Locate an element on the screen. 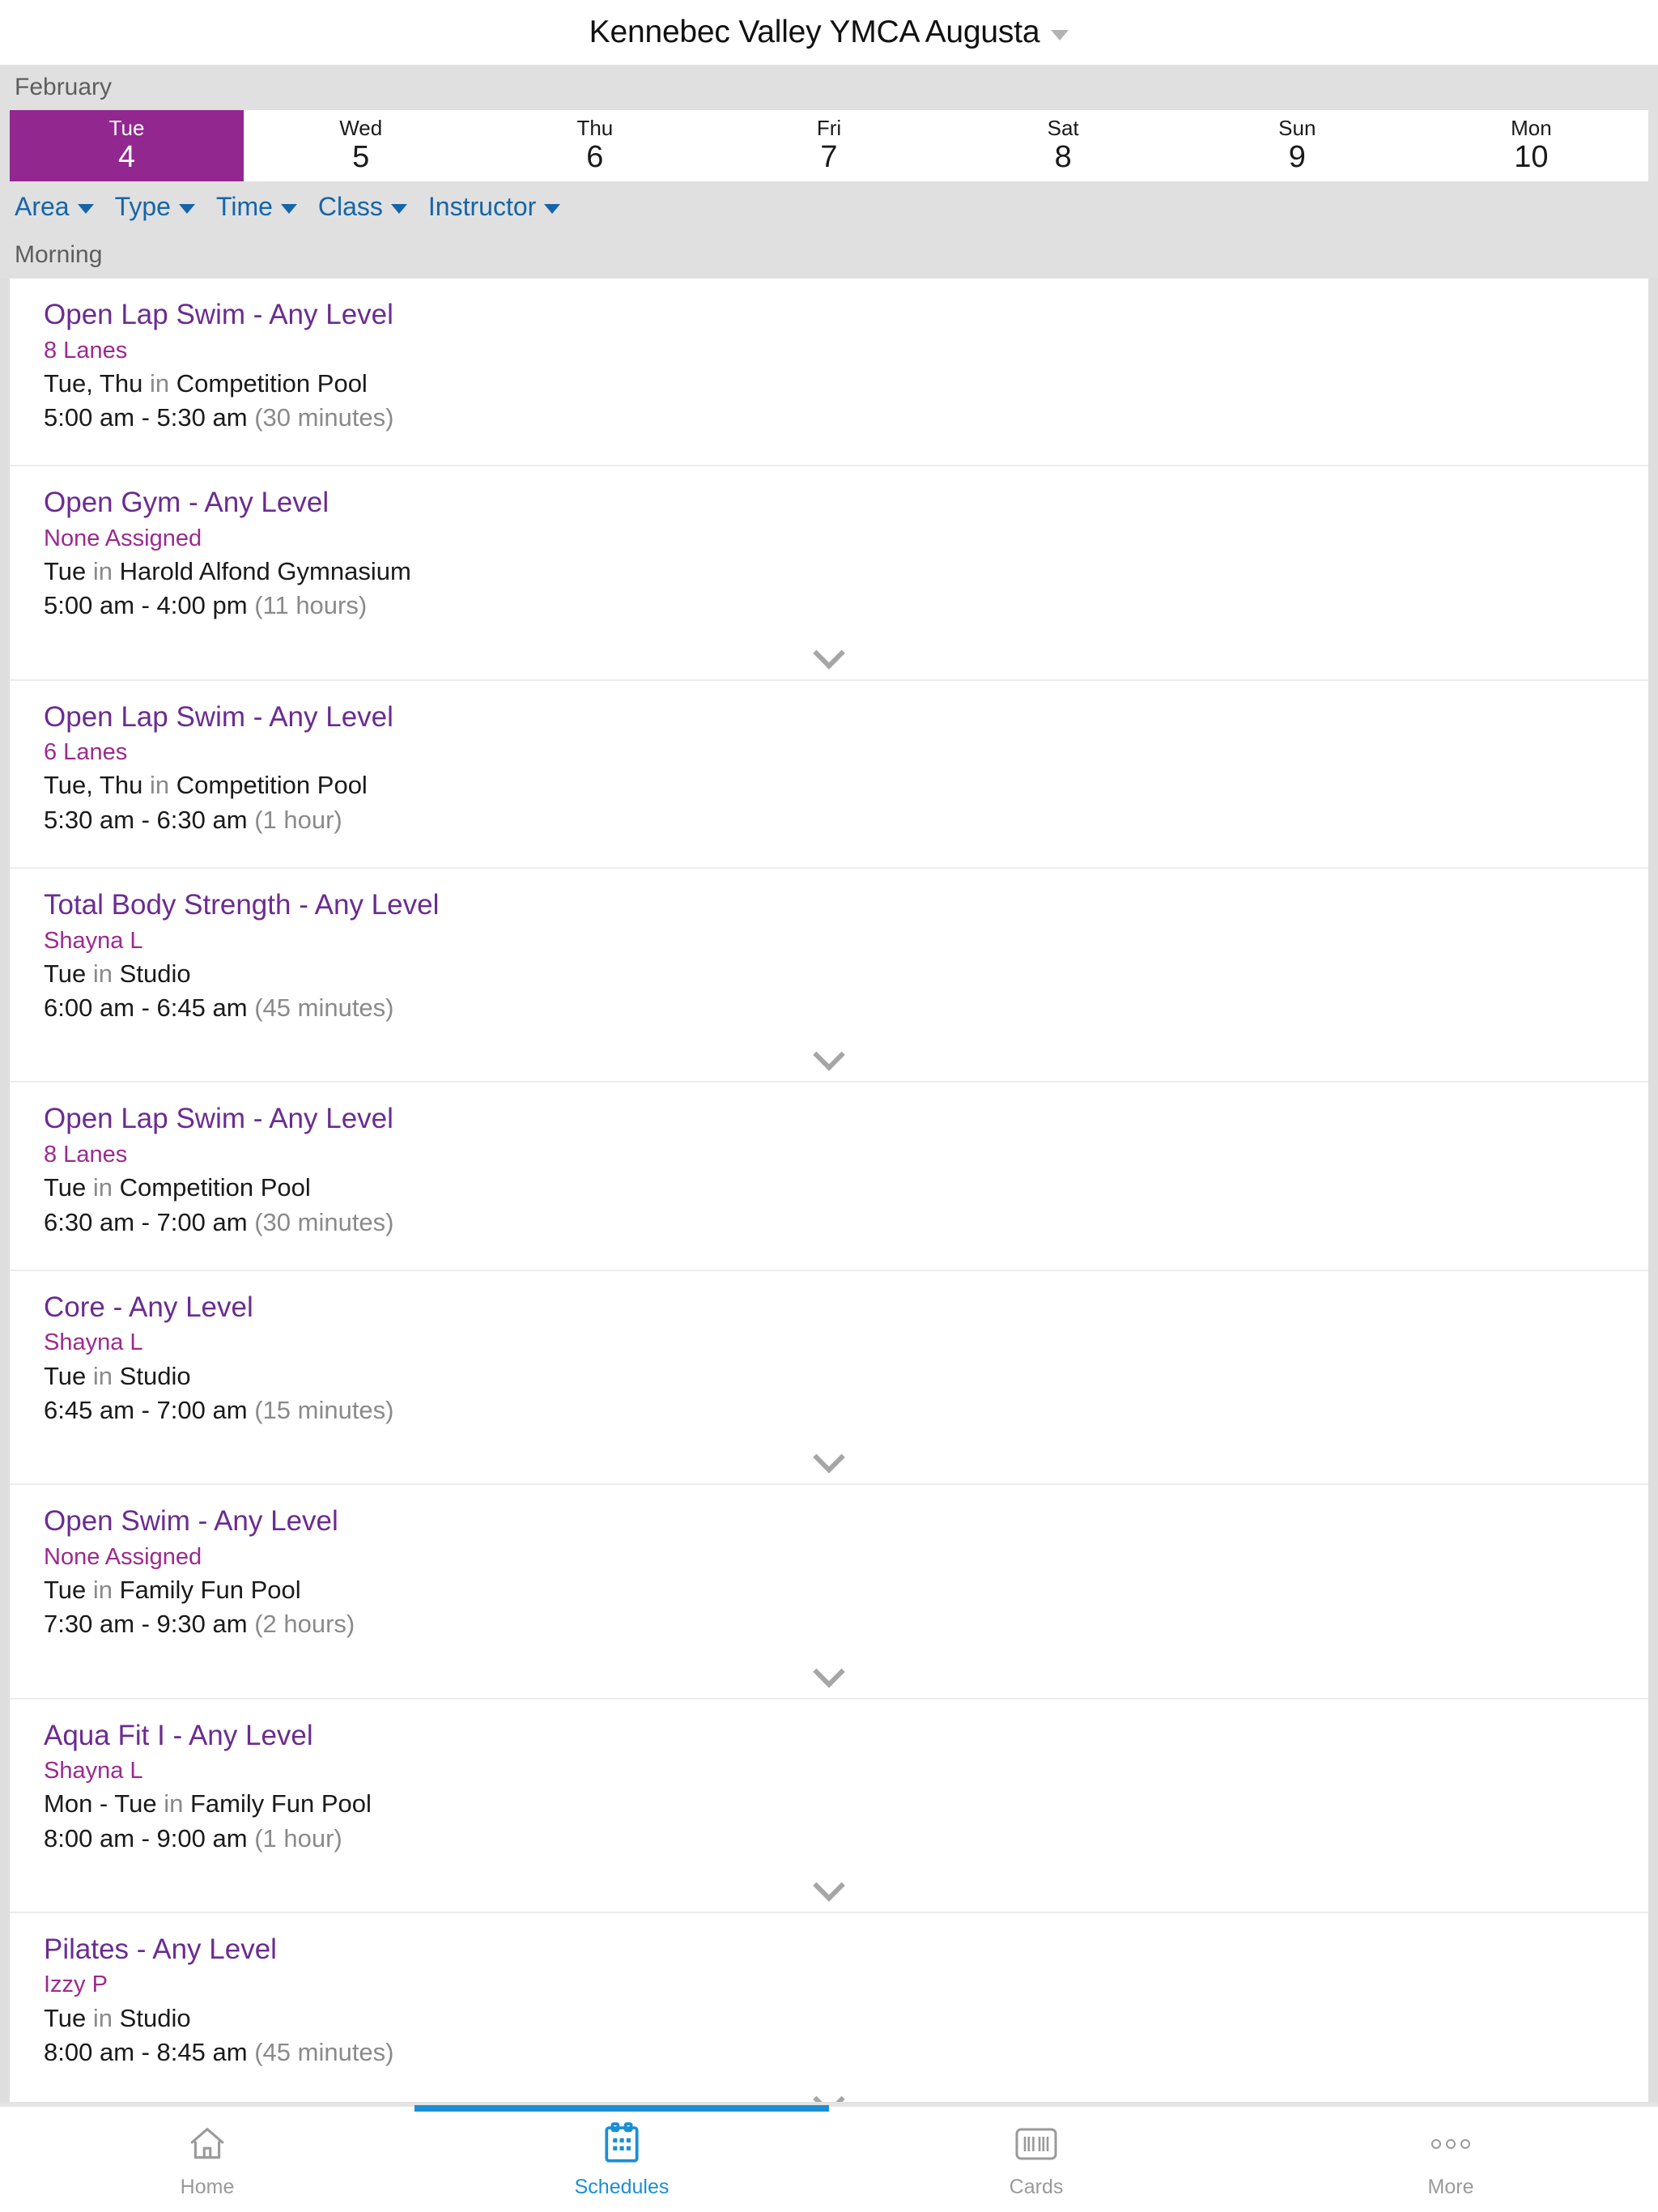 This screenshot has width=1658, height=2212. class-instructor: 6 Lanes is located at coordinates (86, 753).